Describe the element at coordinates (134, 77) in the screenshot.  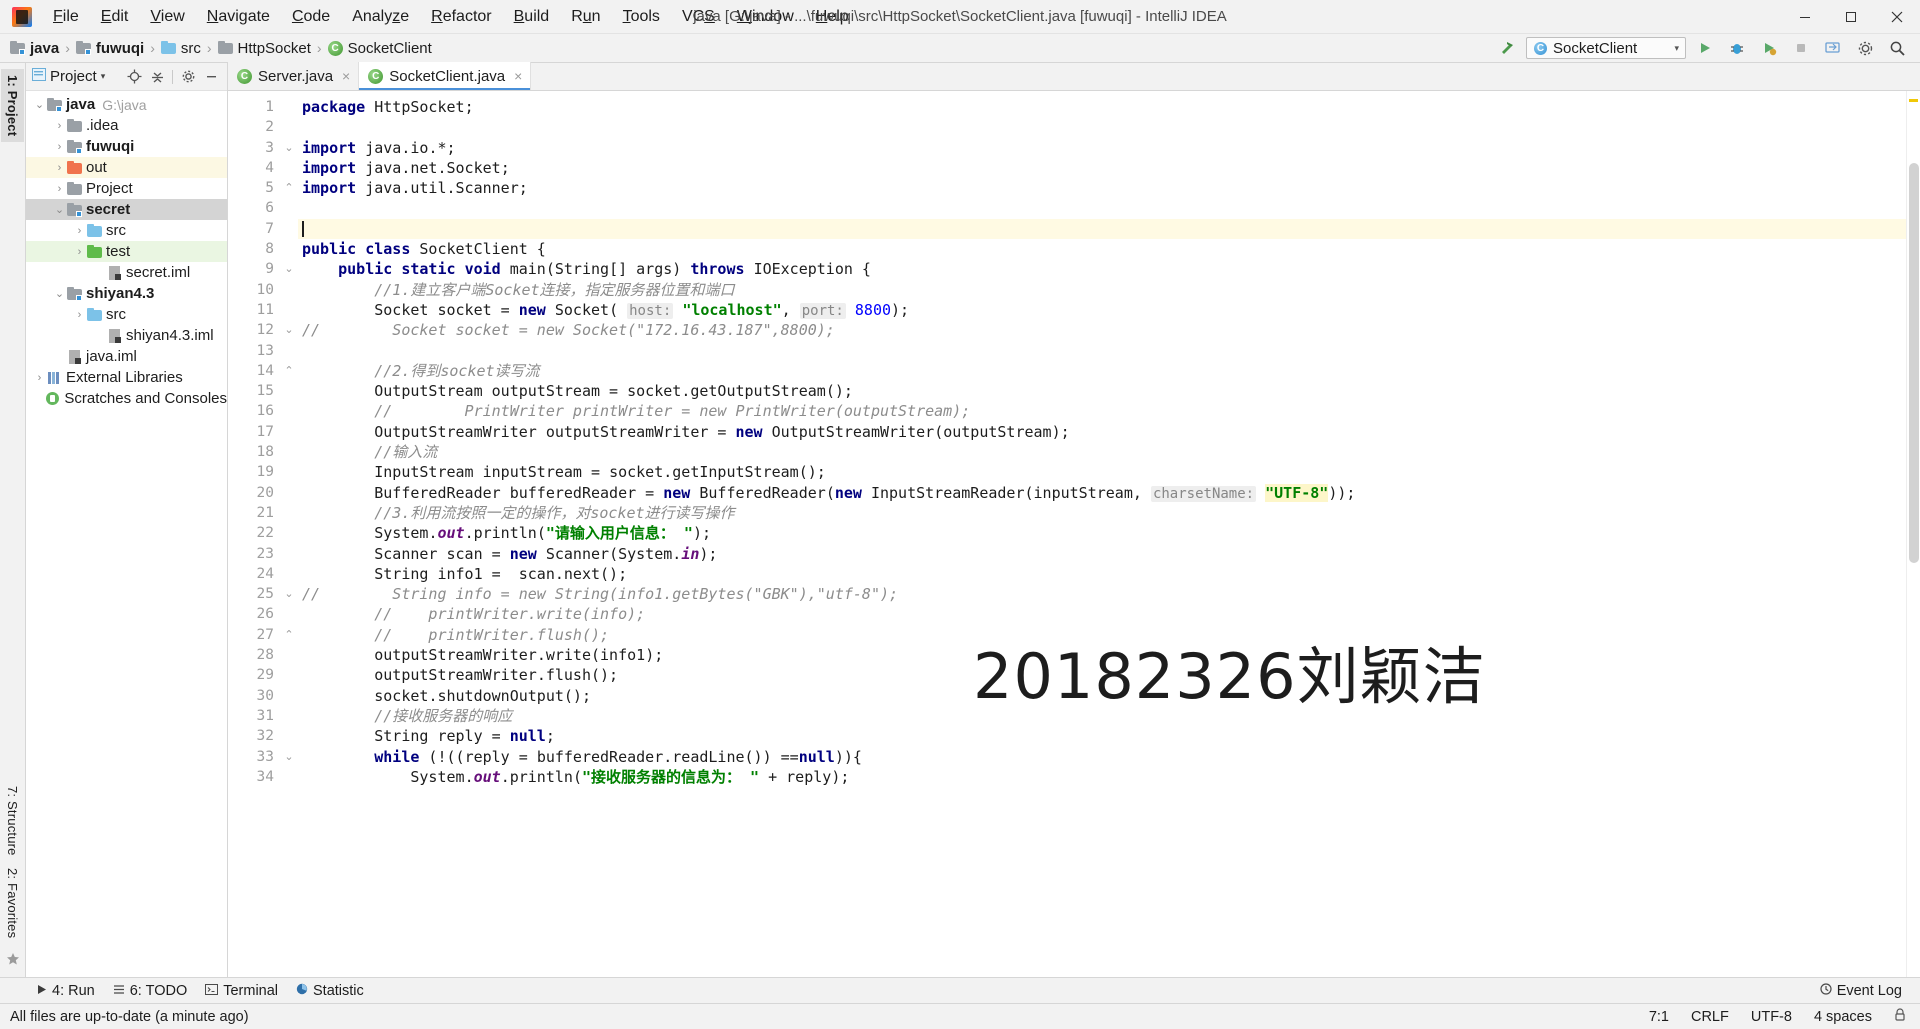
I see `locate-icon` at that location.